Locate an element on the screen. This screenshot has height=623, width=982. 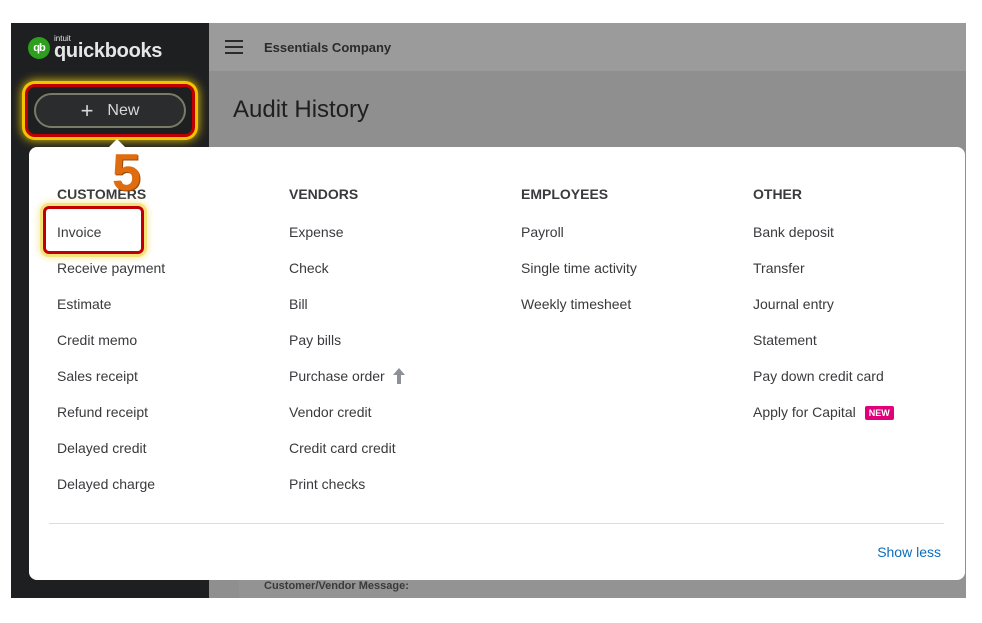
upgrade-arrow-icon is located at coordinates (398, 376).